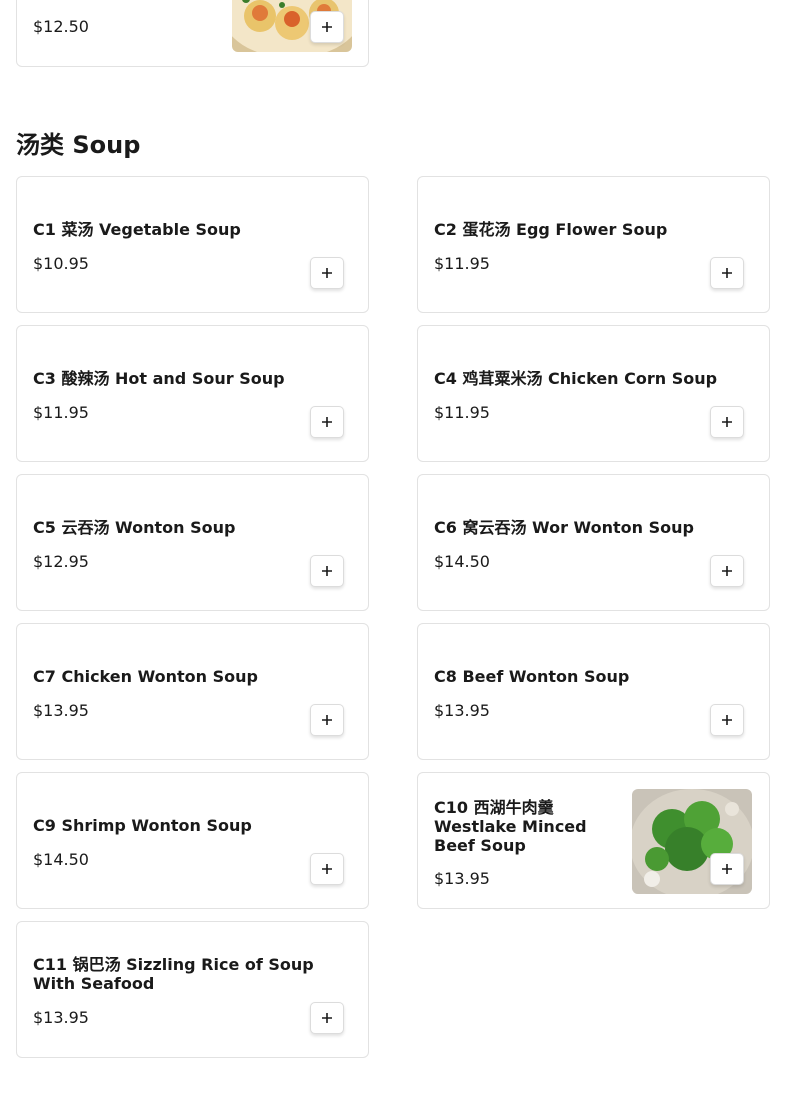 This screenshot has width=785, height=1093. I want to click on menu-item-card: C1 菜汤 Vegetable Soup $10.95, so click(192, 244).